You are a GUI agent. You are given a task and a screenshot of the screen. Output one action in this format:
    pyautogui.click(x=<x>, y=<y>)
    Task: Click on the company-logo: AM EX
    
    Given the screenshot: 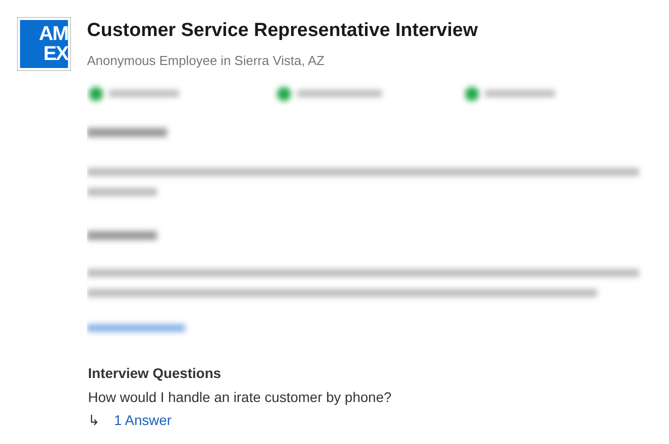 What is the action you would take?
    pyautogui.click(x=44, y=44)
    